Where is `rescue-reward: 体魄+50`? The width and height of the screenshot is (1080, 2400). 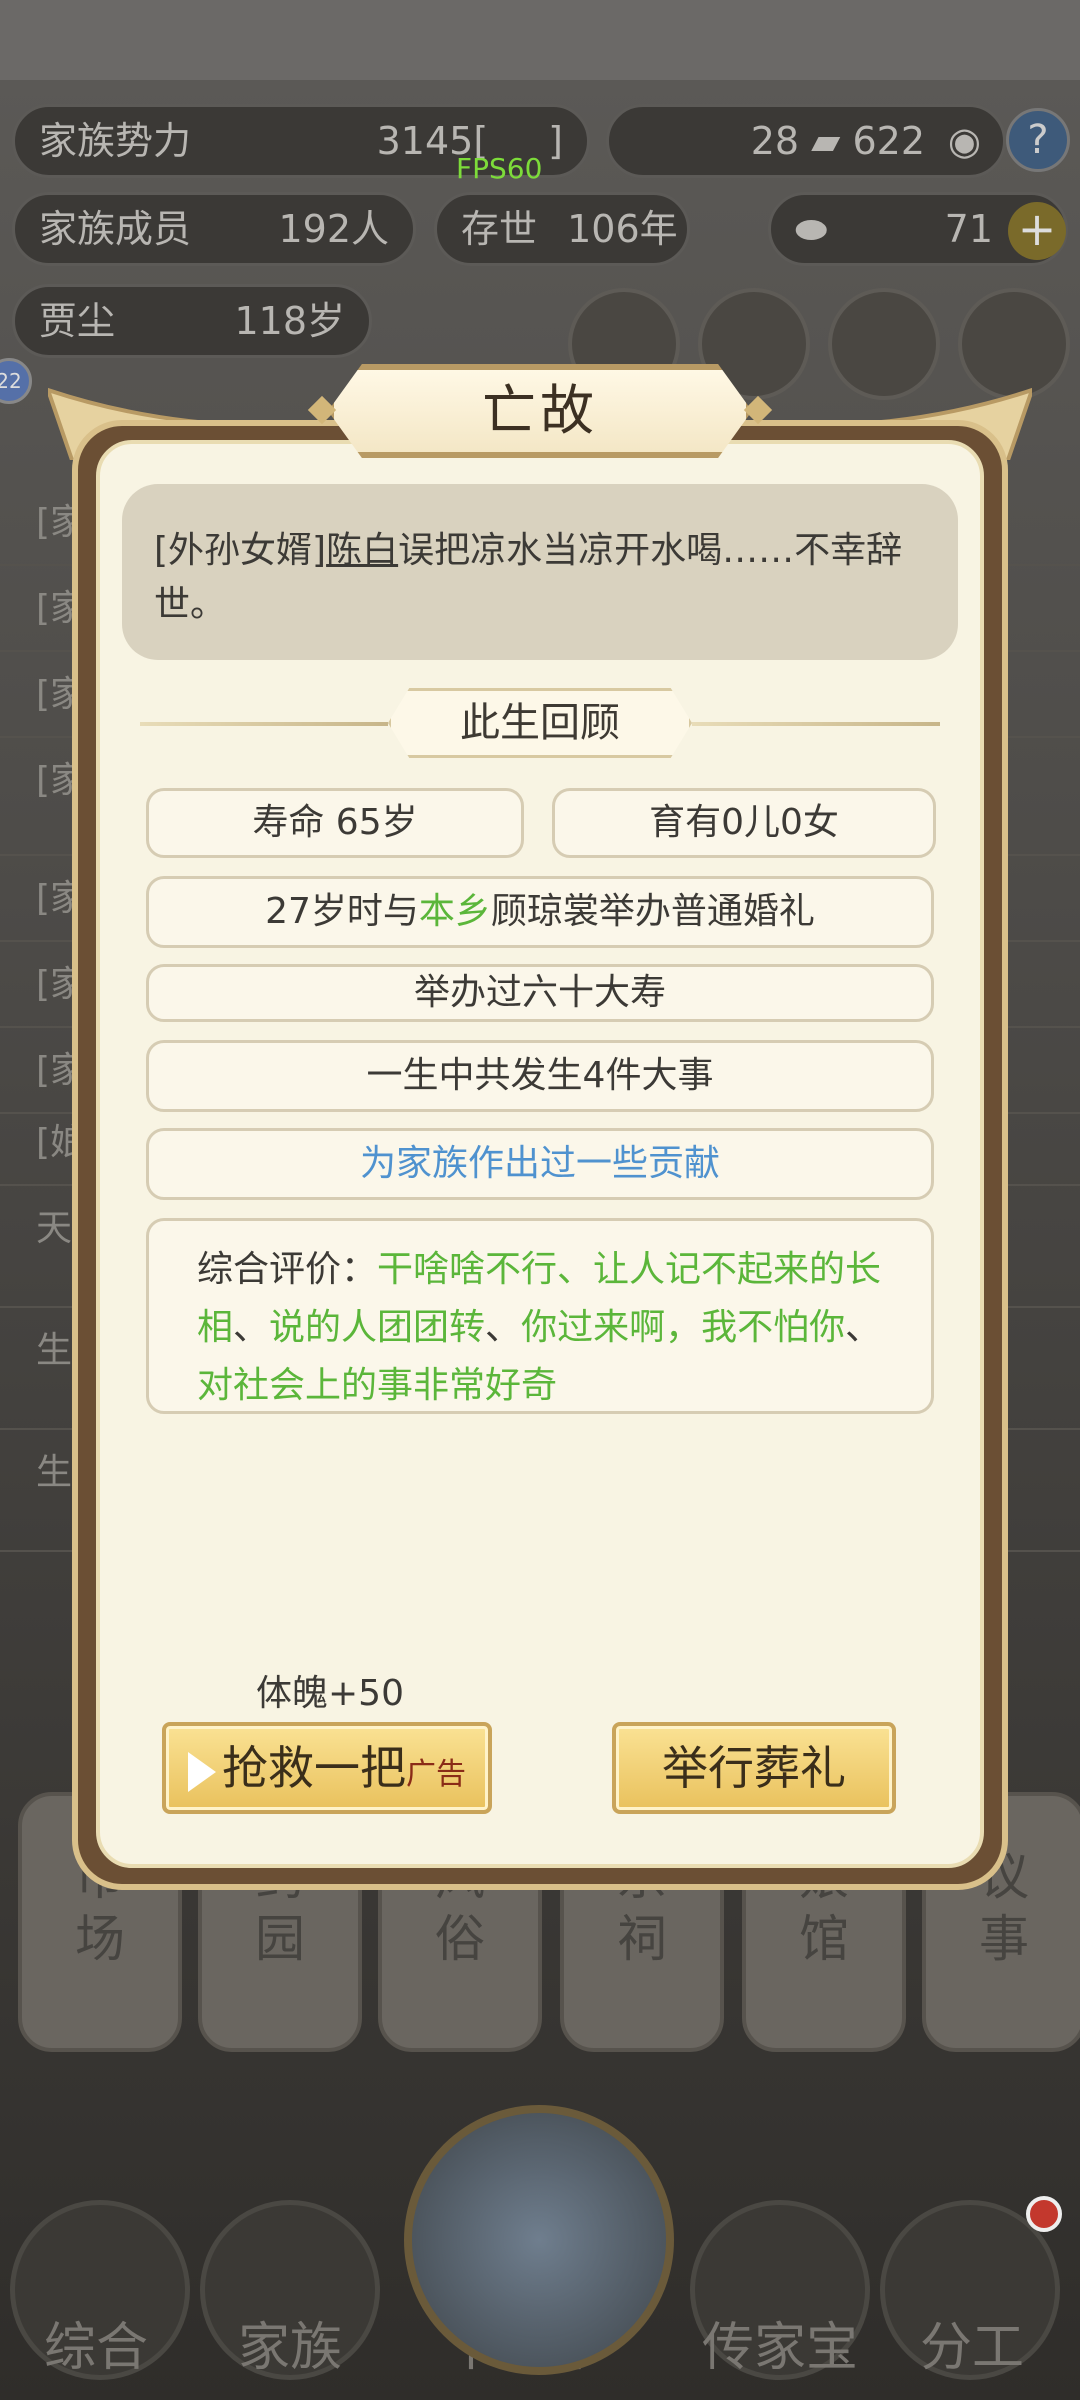 rescue-reward: 体魄+50 is located at coordinates (330, 1693).